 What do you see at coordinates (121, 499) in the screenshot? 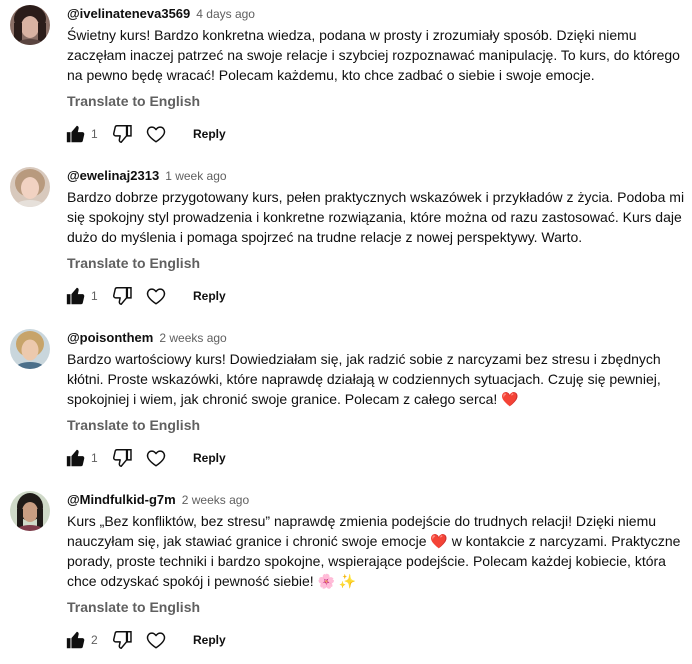
I see `author-name: @Mindfulkid-g7m` at bounding box center [121, 499].